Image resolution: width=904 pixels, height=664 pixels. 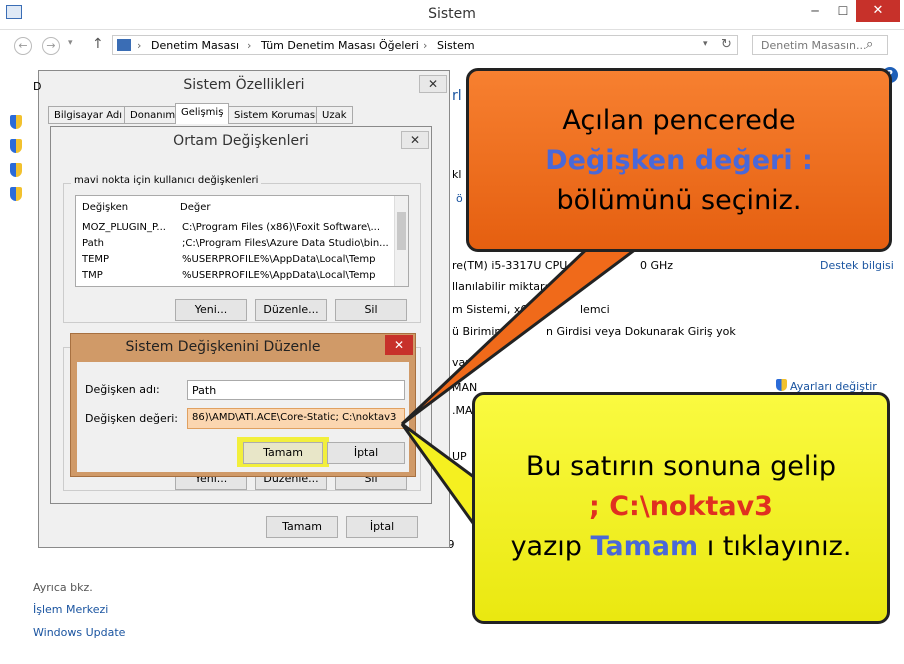 I want to click on yellow-pointer, so click(x=440, y=478).